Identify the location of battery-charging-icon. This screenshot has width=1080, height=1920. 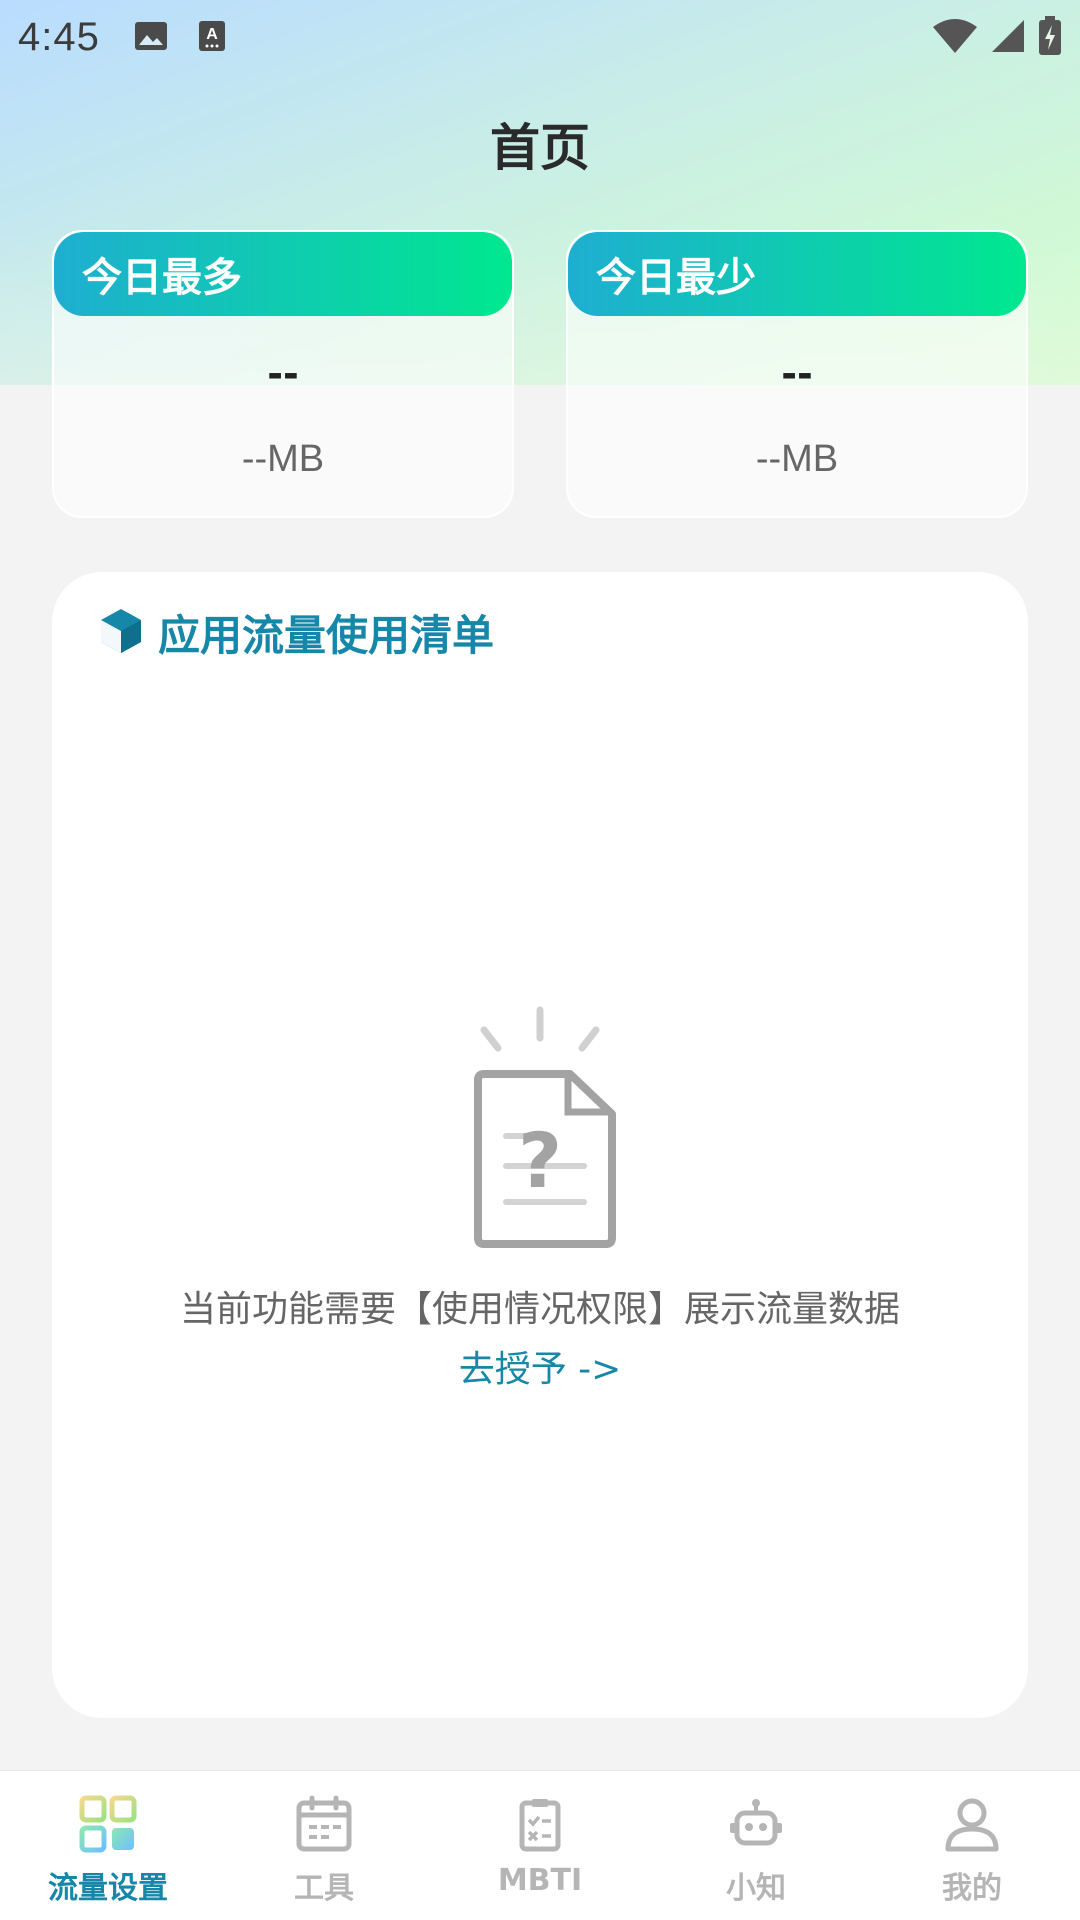
(1050, 37).